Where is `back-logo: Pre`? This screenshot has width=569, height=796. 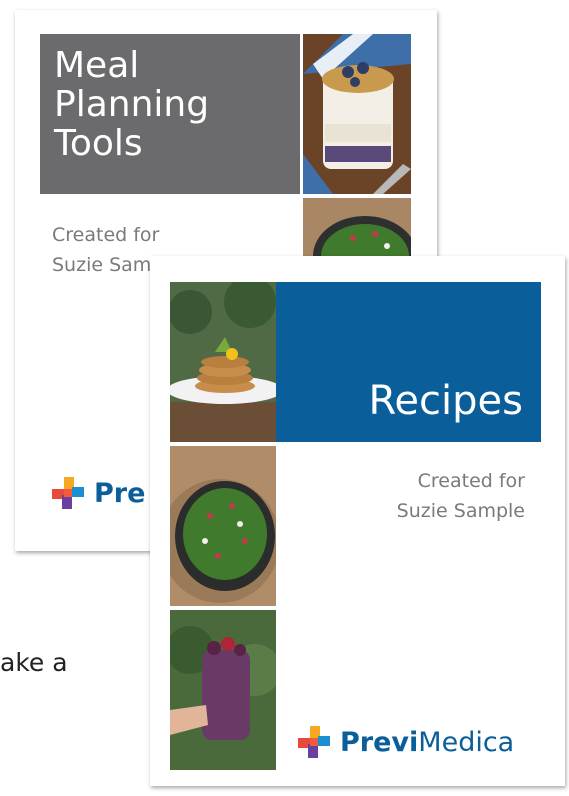 back-logo: Pre is located at coordinates (98, 493).